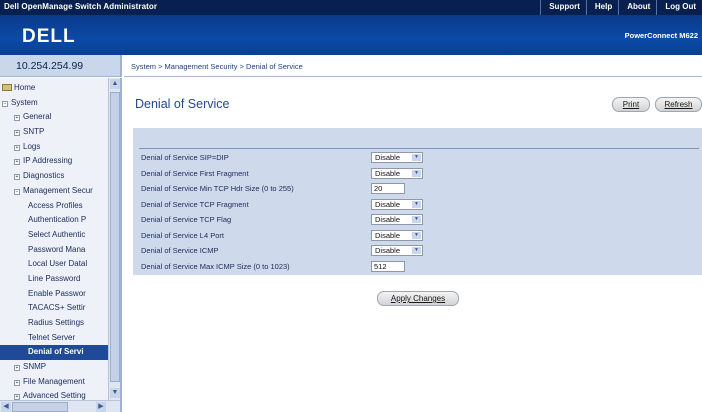 This screenshot has height=412, width=702. Describe the element at coordinates (54, 147) in the screenshot. I see `sidebar-item: + Logs` at that location.